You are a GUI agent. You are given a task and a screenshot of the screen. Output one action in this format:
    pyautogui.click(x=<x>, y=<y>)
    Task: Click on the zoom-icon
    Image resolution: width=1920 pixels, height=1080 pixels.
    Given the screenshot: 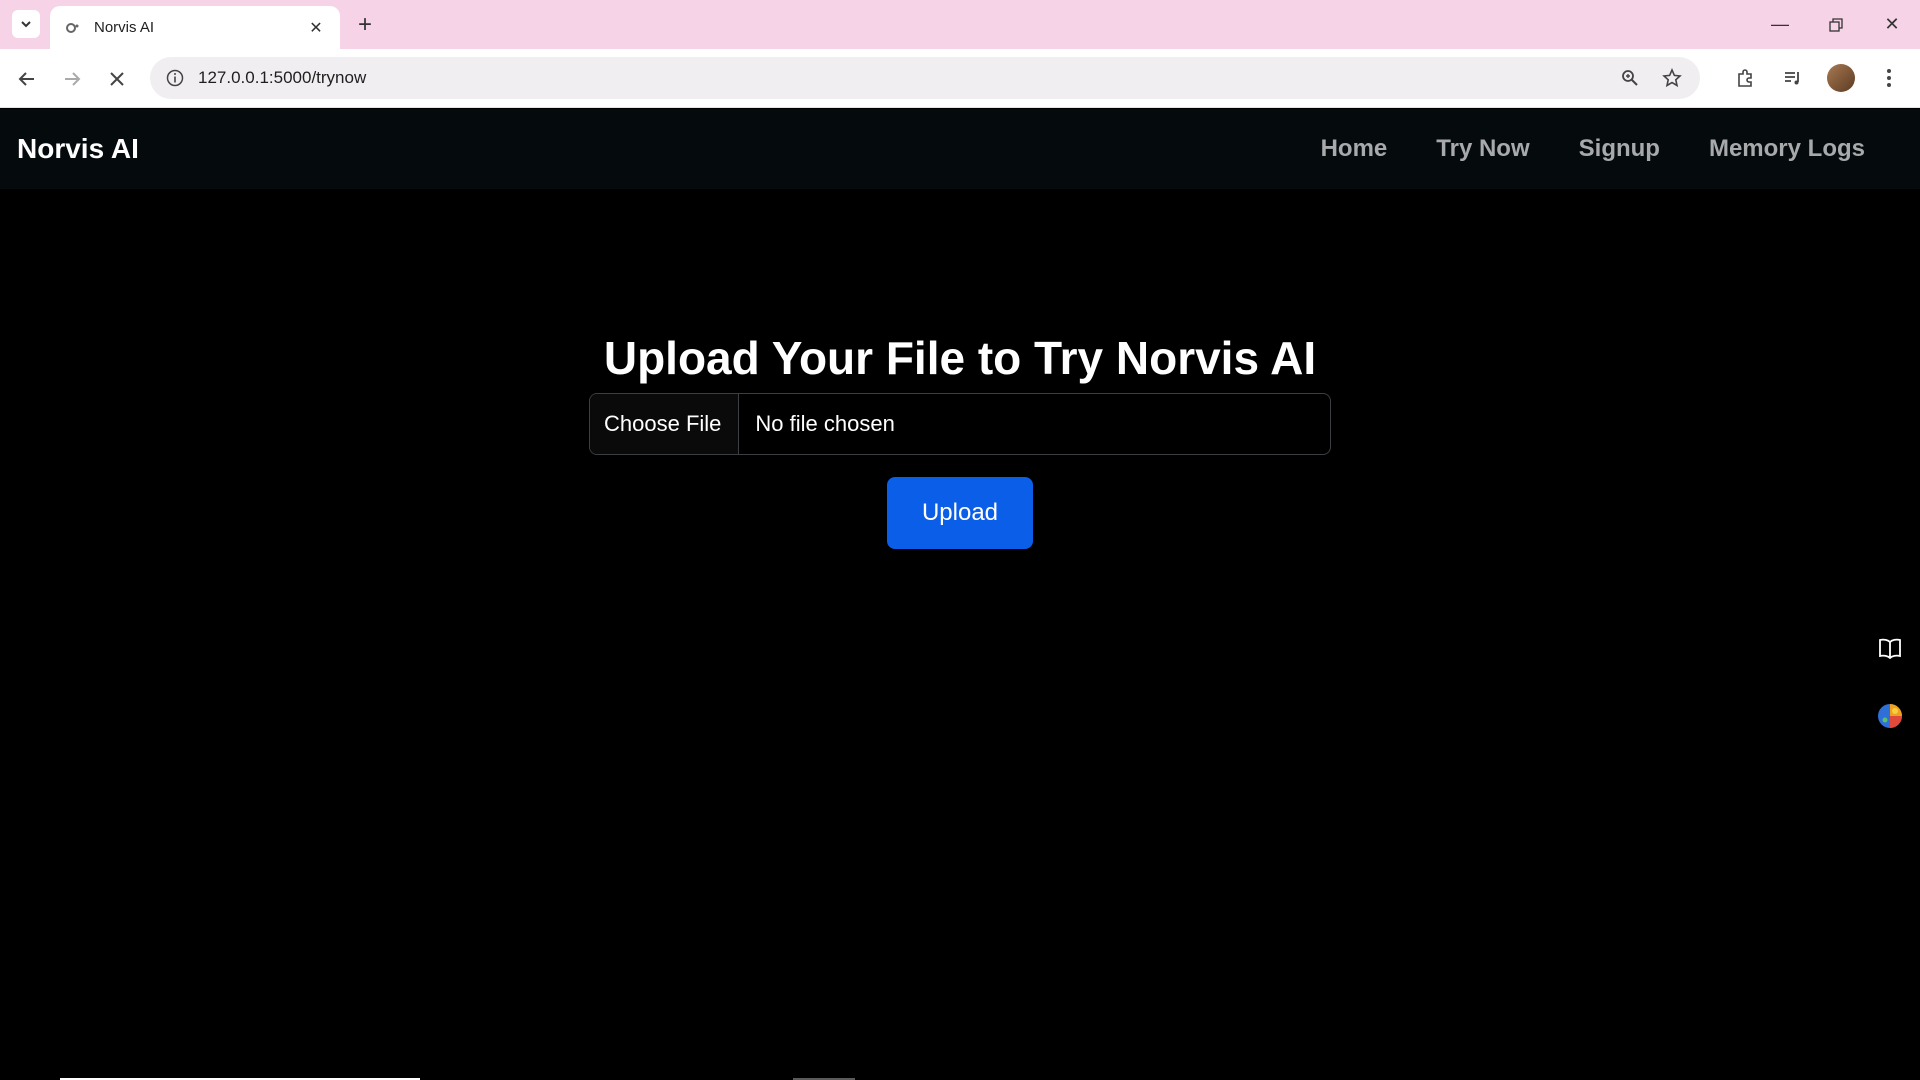 What is the action you would take?
    pyautogui.click(x=1630, y=78)
    